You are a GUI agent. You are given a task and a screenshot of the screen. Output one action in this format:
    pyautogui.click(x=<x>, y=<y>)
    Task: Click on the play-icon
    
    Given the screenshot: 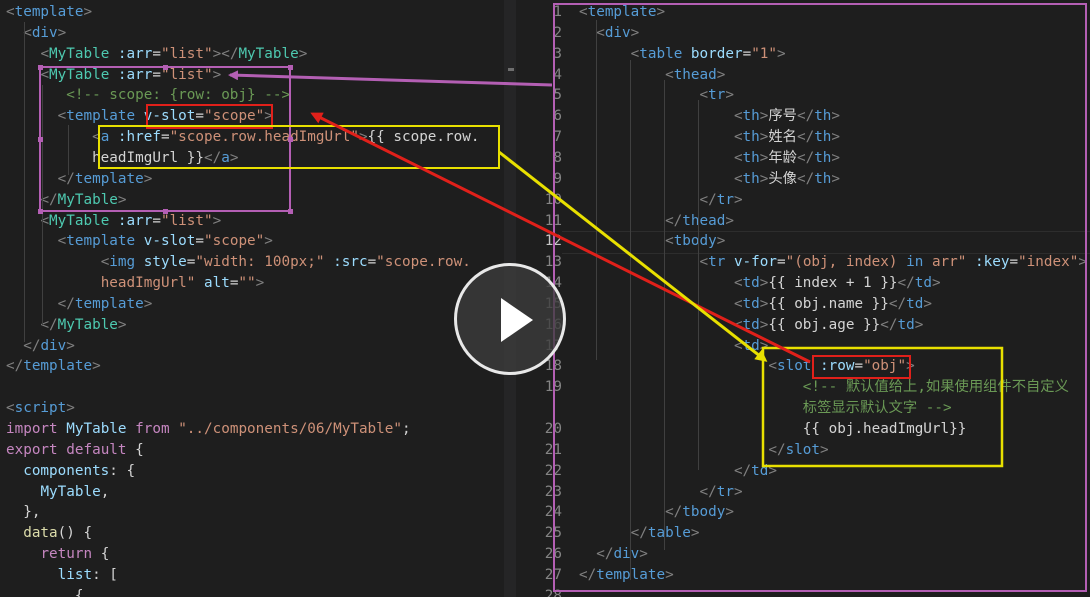 What is the action you would take?
    pyautogui.click(x=517, y=320)
    